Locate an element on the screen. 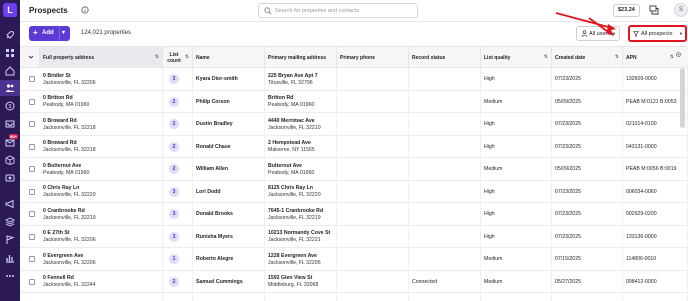 The height and width of the screenshot is (301, 688). info-icon is located at coordinates (85, 10).